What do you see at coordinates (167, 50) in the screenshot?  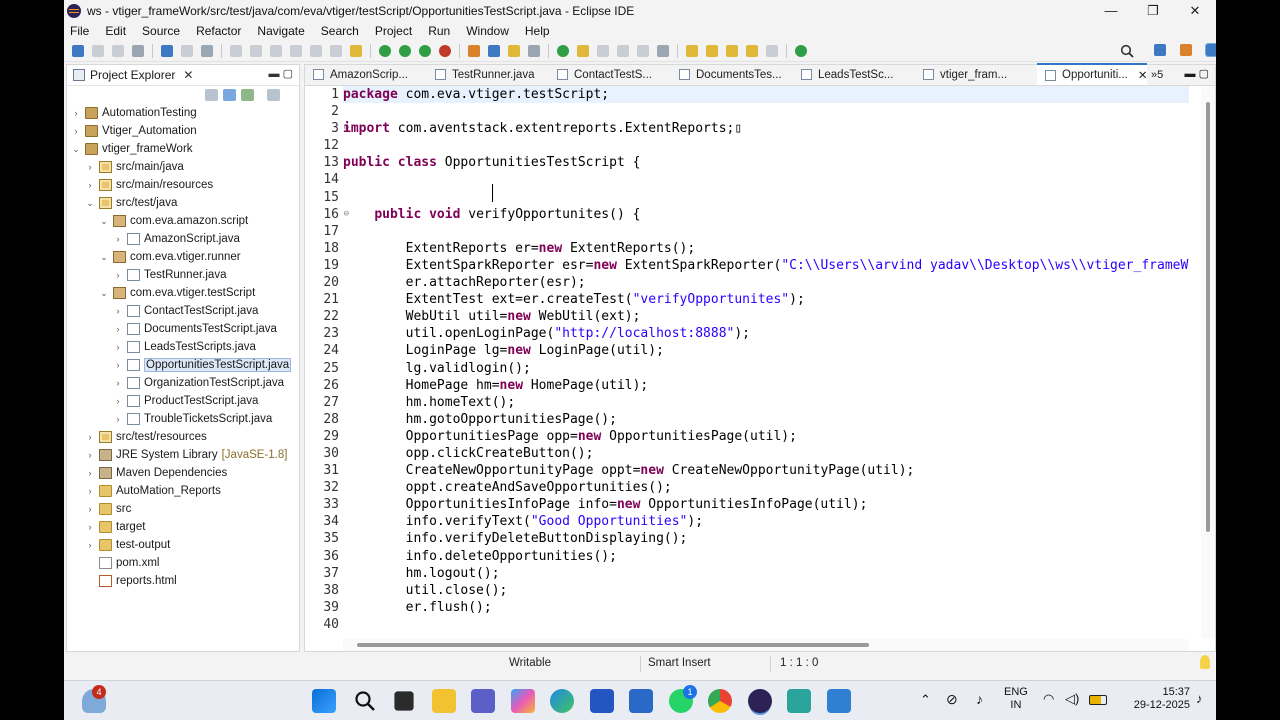 I see `terminal-icon` at bounding box center [167, 50].